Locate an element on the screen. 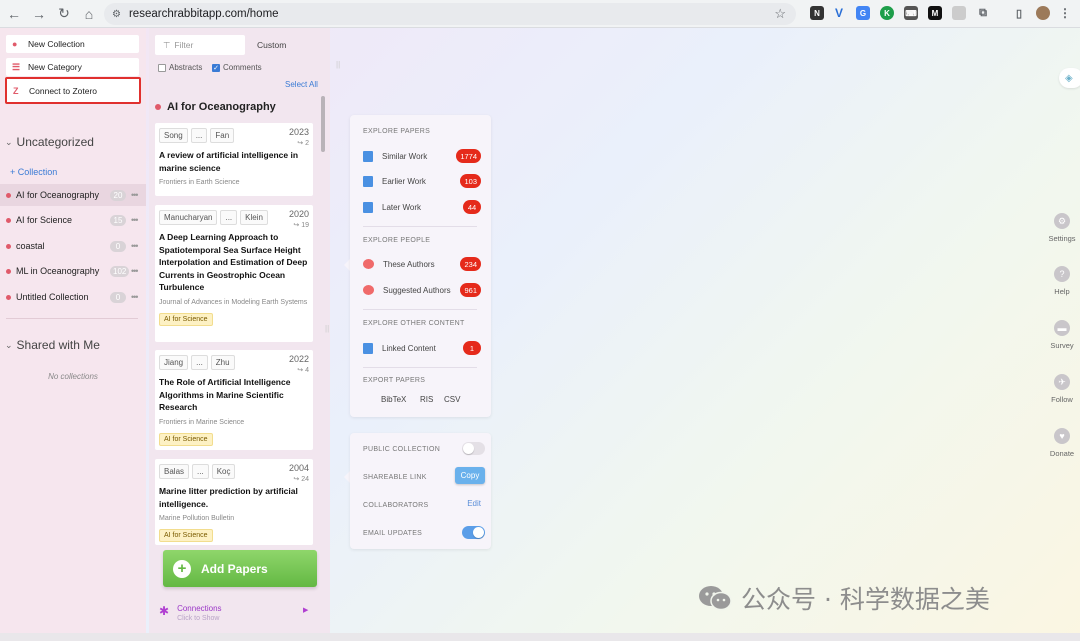  author-tag: Jiang is located at coordinates (174, 362).